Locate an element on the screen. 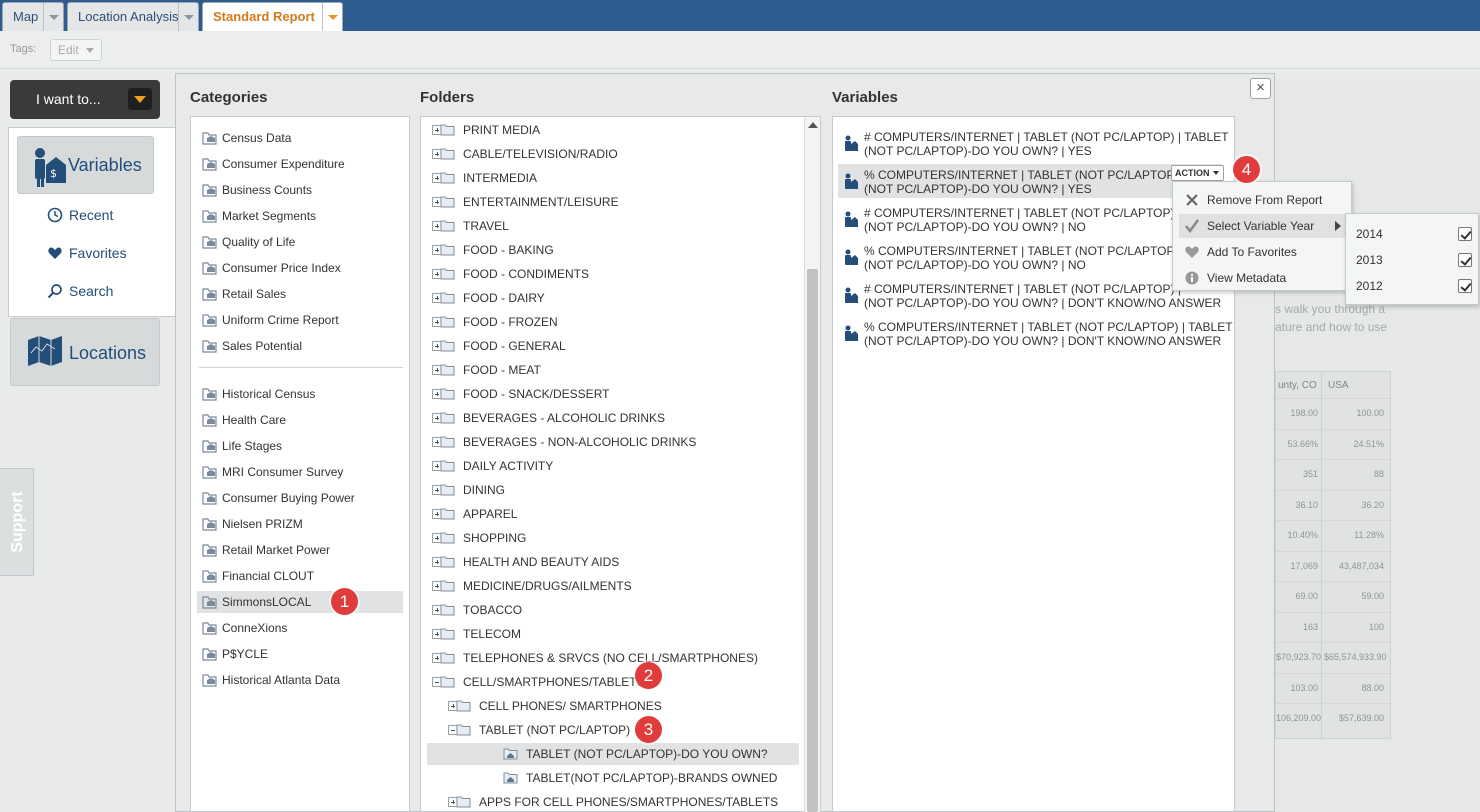  category-item: Consumer Buying Power is located at coordinates (300, 498).